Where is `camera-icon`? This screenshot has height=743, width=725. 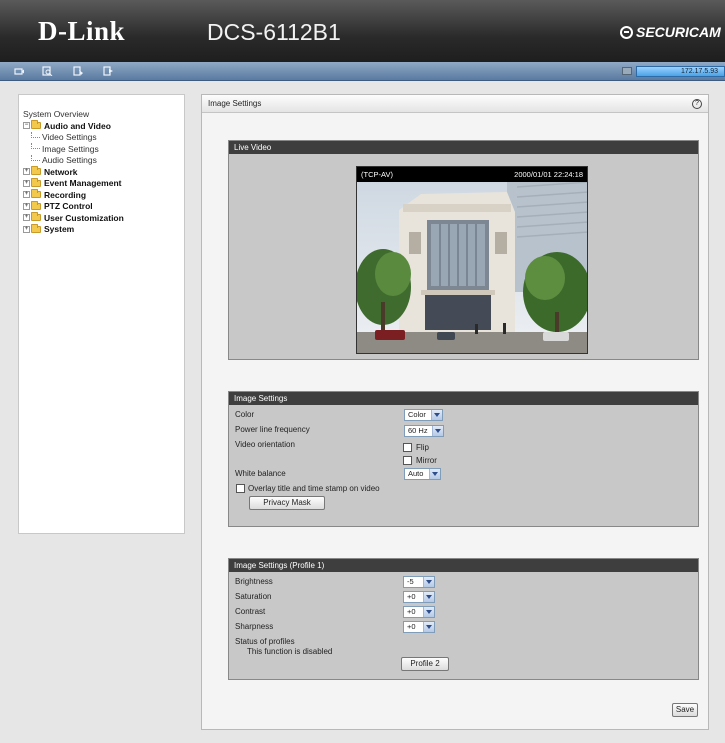
camera-icon is located at coordinates (19, 71).